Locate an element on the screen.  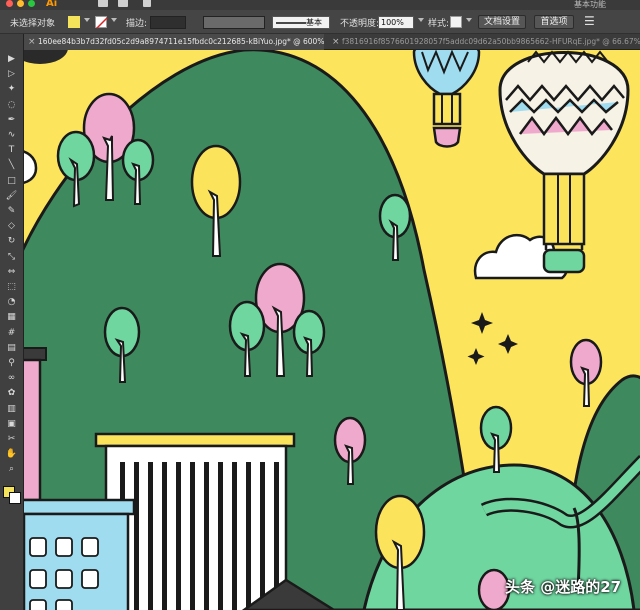
variable-width-profile is located at coordinates (234, 22).